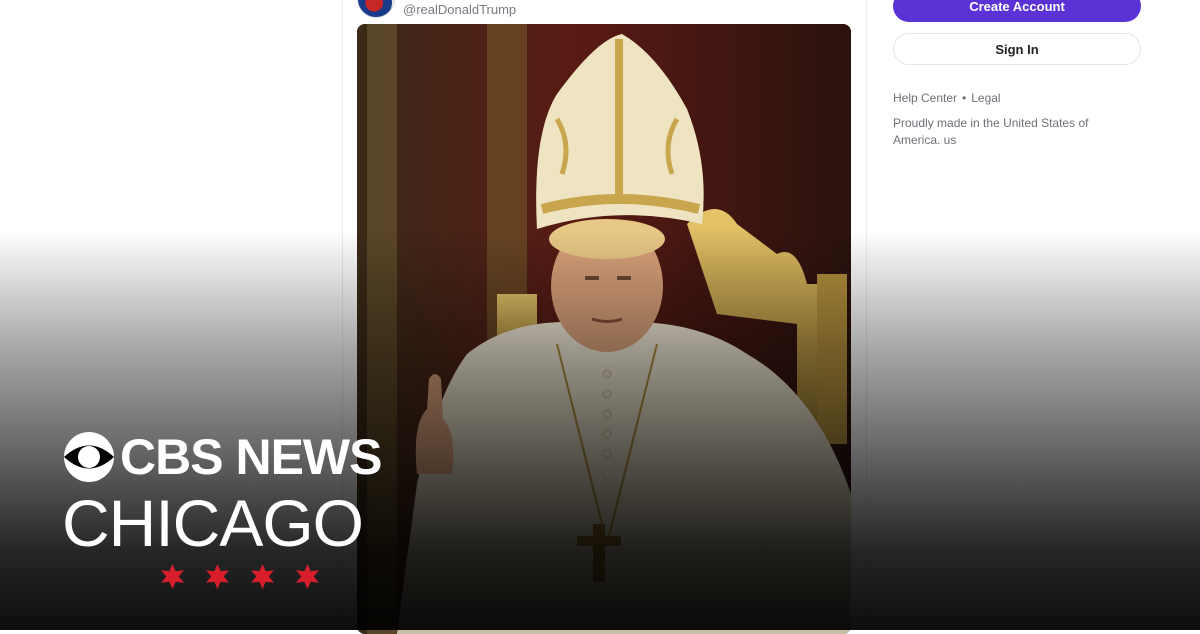 The width and height of the screenshot is (1200, 634). Describe the element at coordinates (1017, 11) in the screenshot. I see `create-account-button: Create Account` at that location.